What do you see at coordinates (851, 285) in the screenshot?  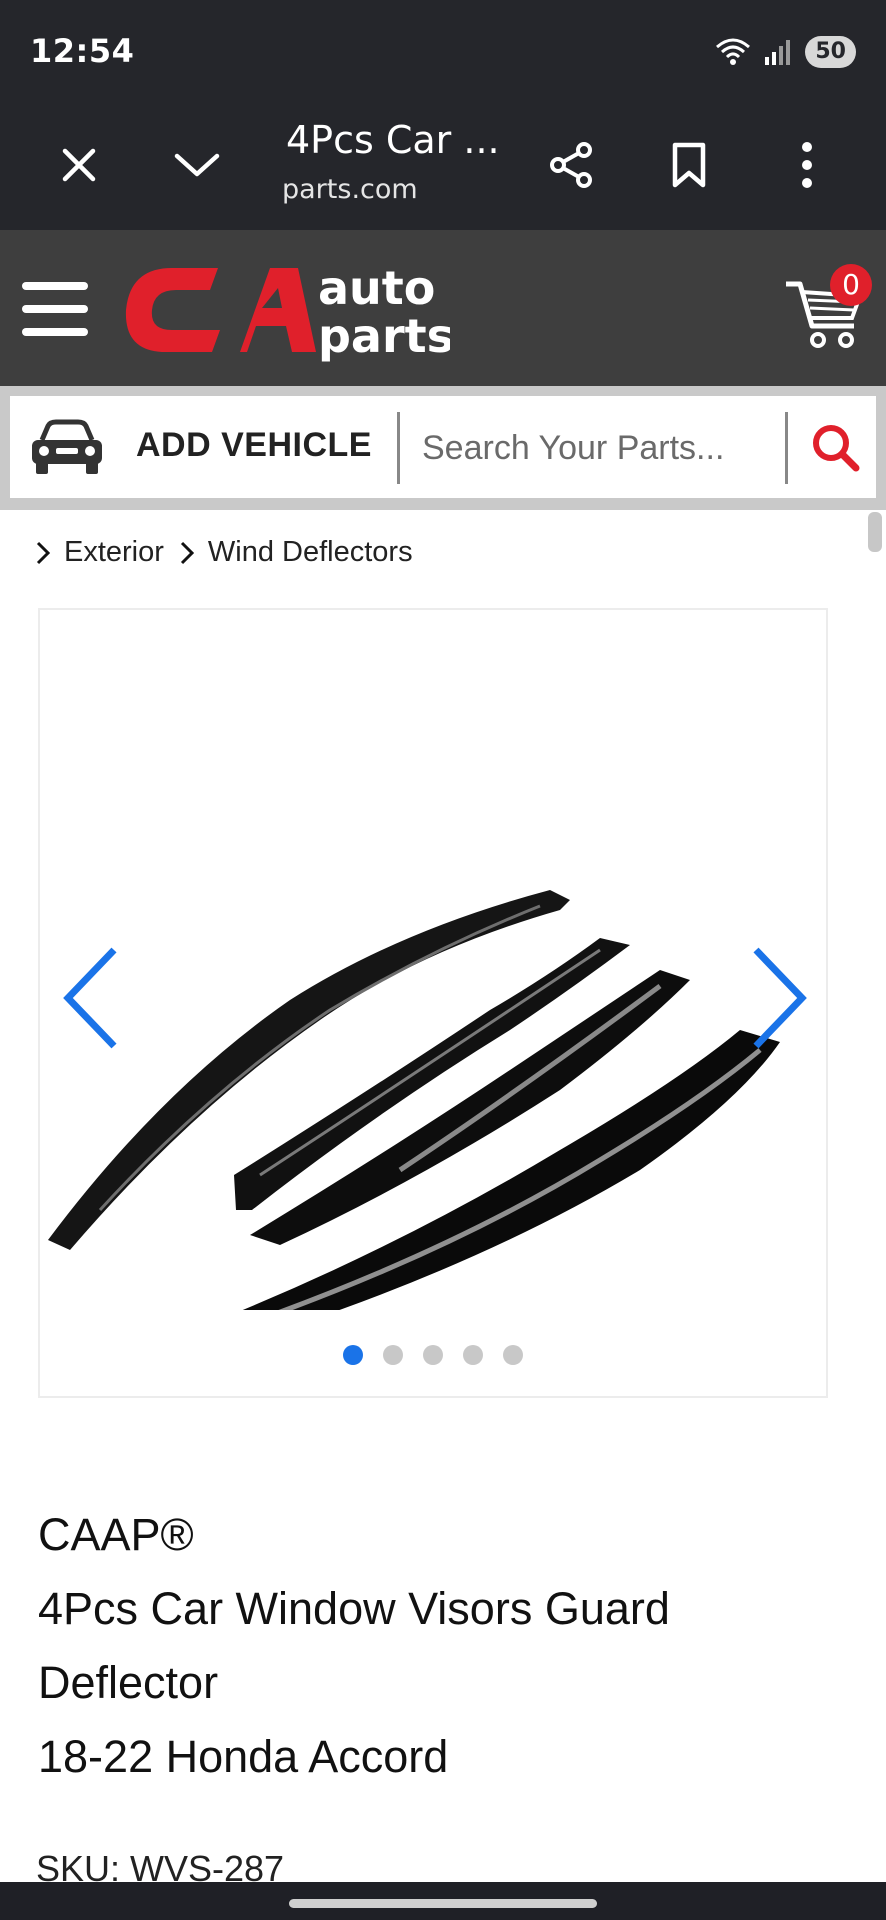 I see `cart-count-badge: 0` at bounding box center [851, 285].